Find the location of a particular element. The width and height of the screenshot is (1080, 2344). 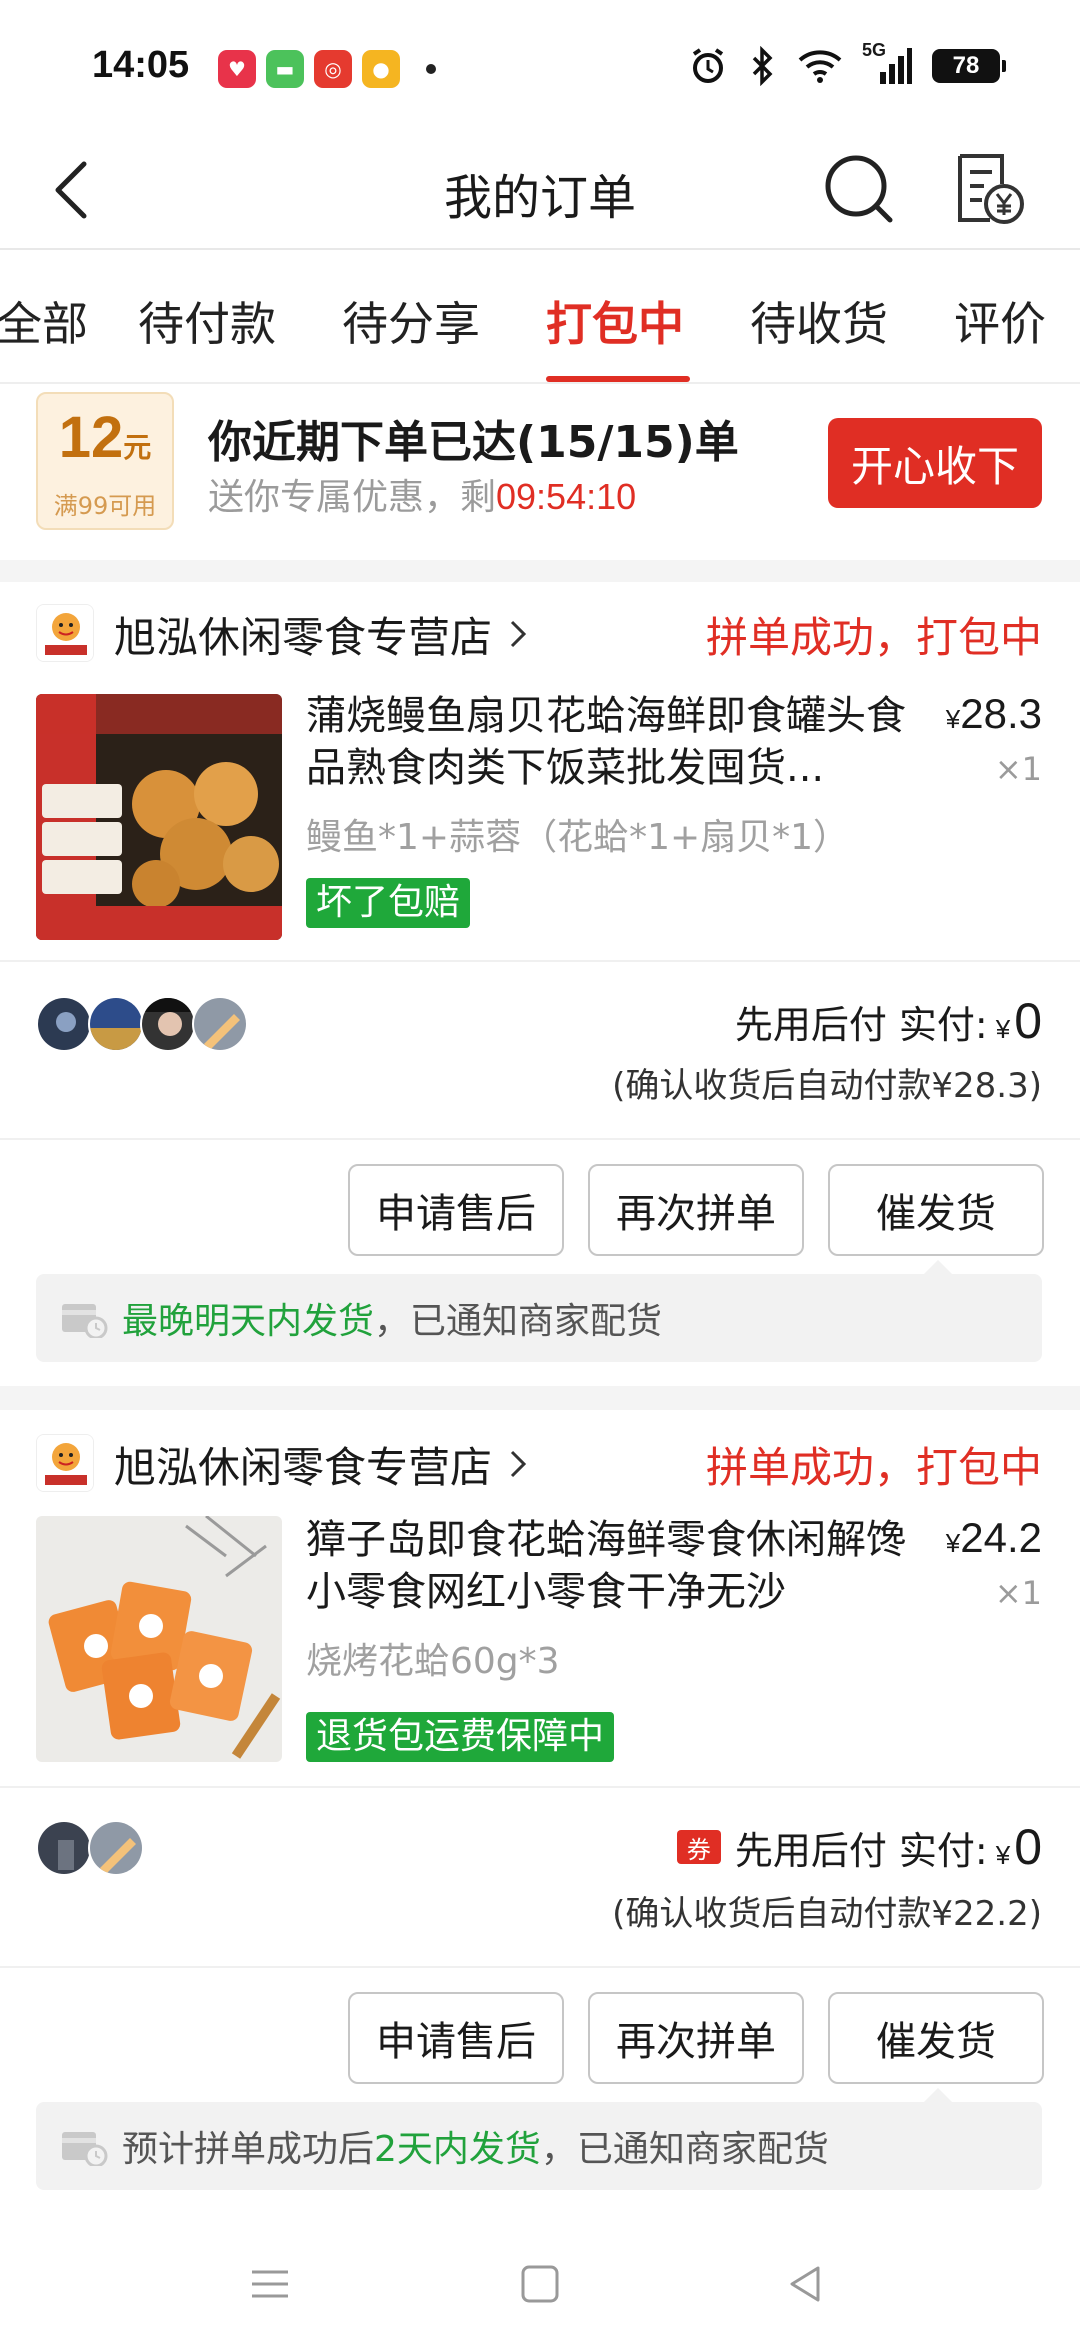

tab-pending-payment: 待付款 is located at coordinates (207, 321).